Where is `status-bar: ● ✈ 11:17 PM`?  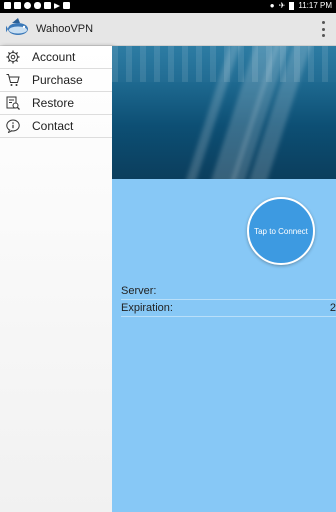 status-bar: ● ✈ 11:17 PM is located at coordinates (168, 6).